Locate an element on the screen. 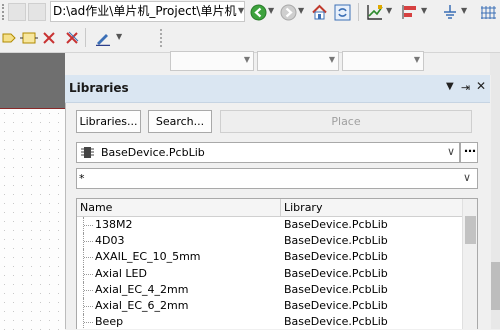  top-toolbar: D:\ad作业\单片机_Project\单片机 ▼ ▼ ▼ ▼ ▼ ▼ is located at coordinates (250, 12).